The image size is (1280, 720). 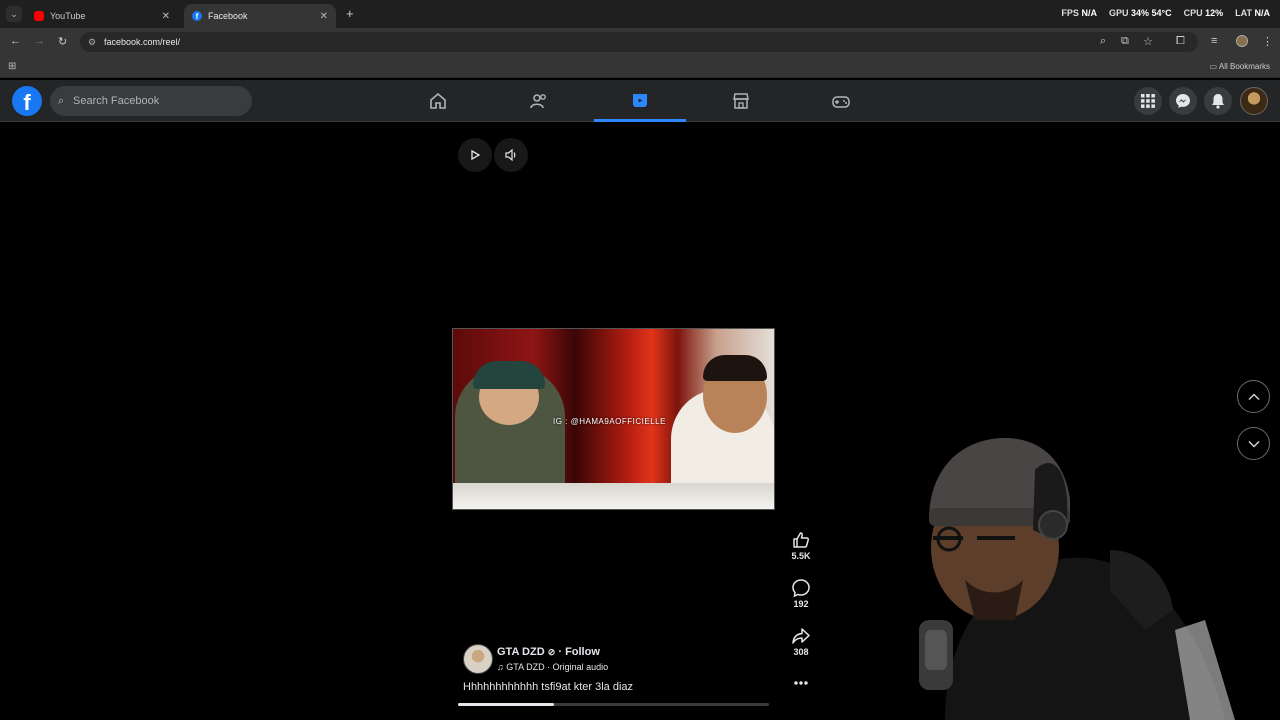 What do you see at coordinates (15, 41) in the screenshot?
I see `back-icon: ←` at bounding box center [15, 41].